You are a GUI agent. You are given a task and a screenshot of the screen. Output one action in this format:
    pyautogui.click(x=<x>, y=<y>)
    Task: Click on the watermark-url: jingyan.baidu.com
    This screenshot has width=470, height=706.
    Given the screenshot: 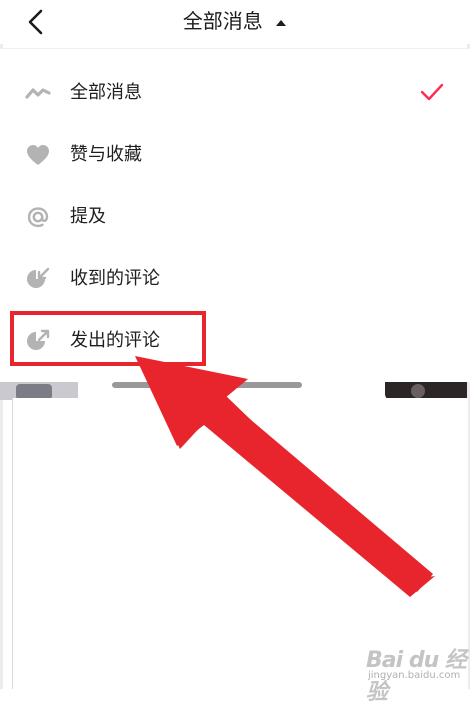 What is the action you would take?
    pyautogui.click(x=414, y=675)
    